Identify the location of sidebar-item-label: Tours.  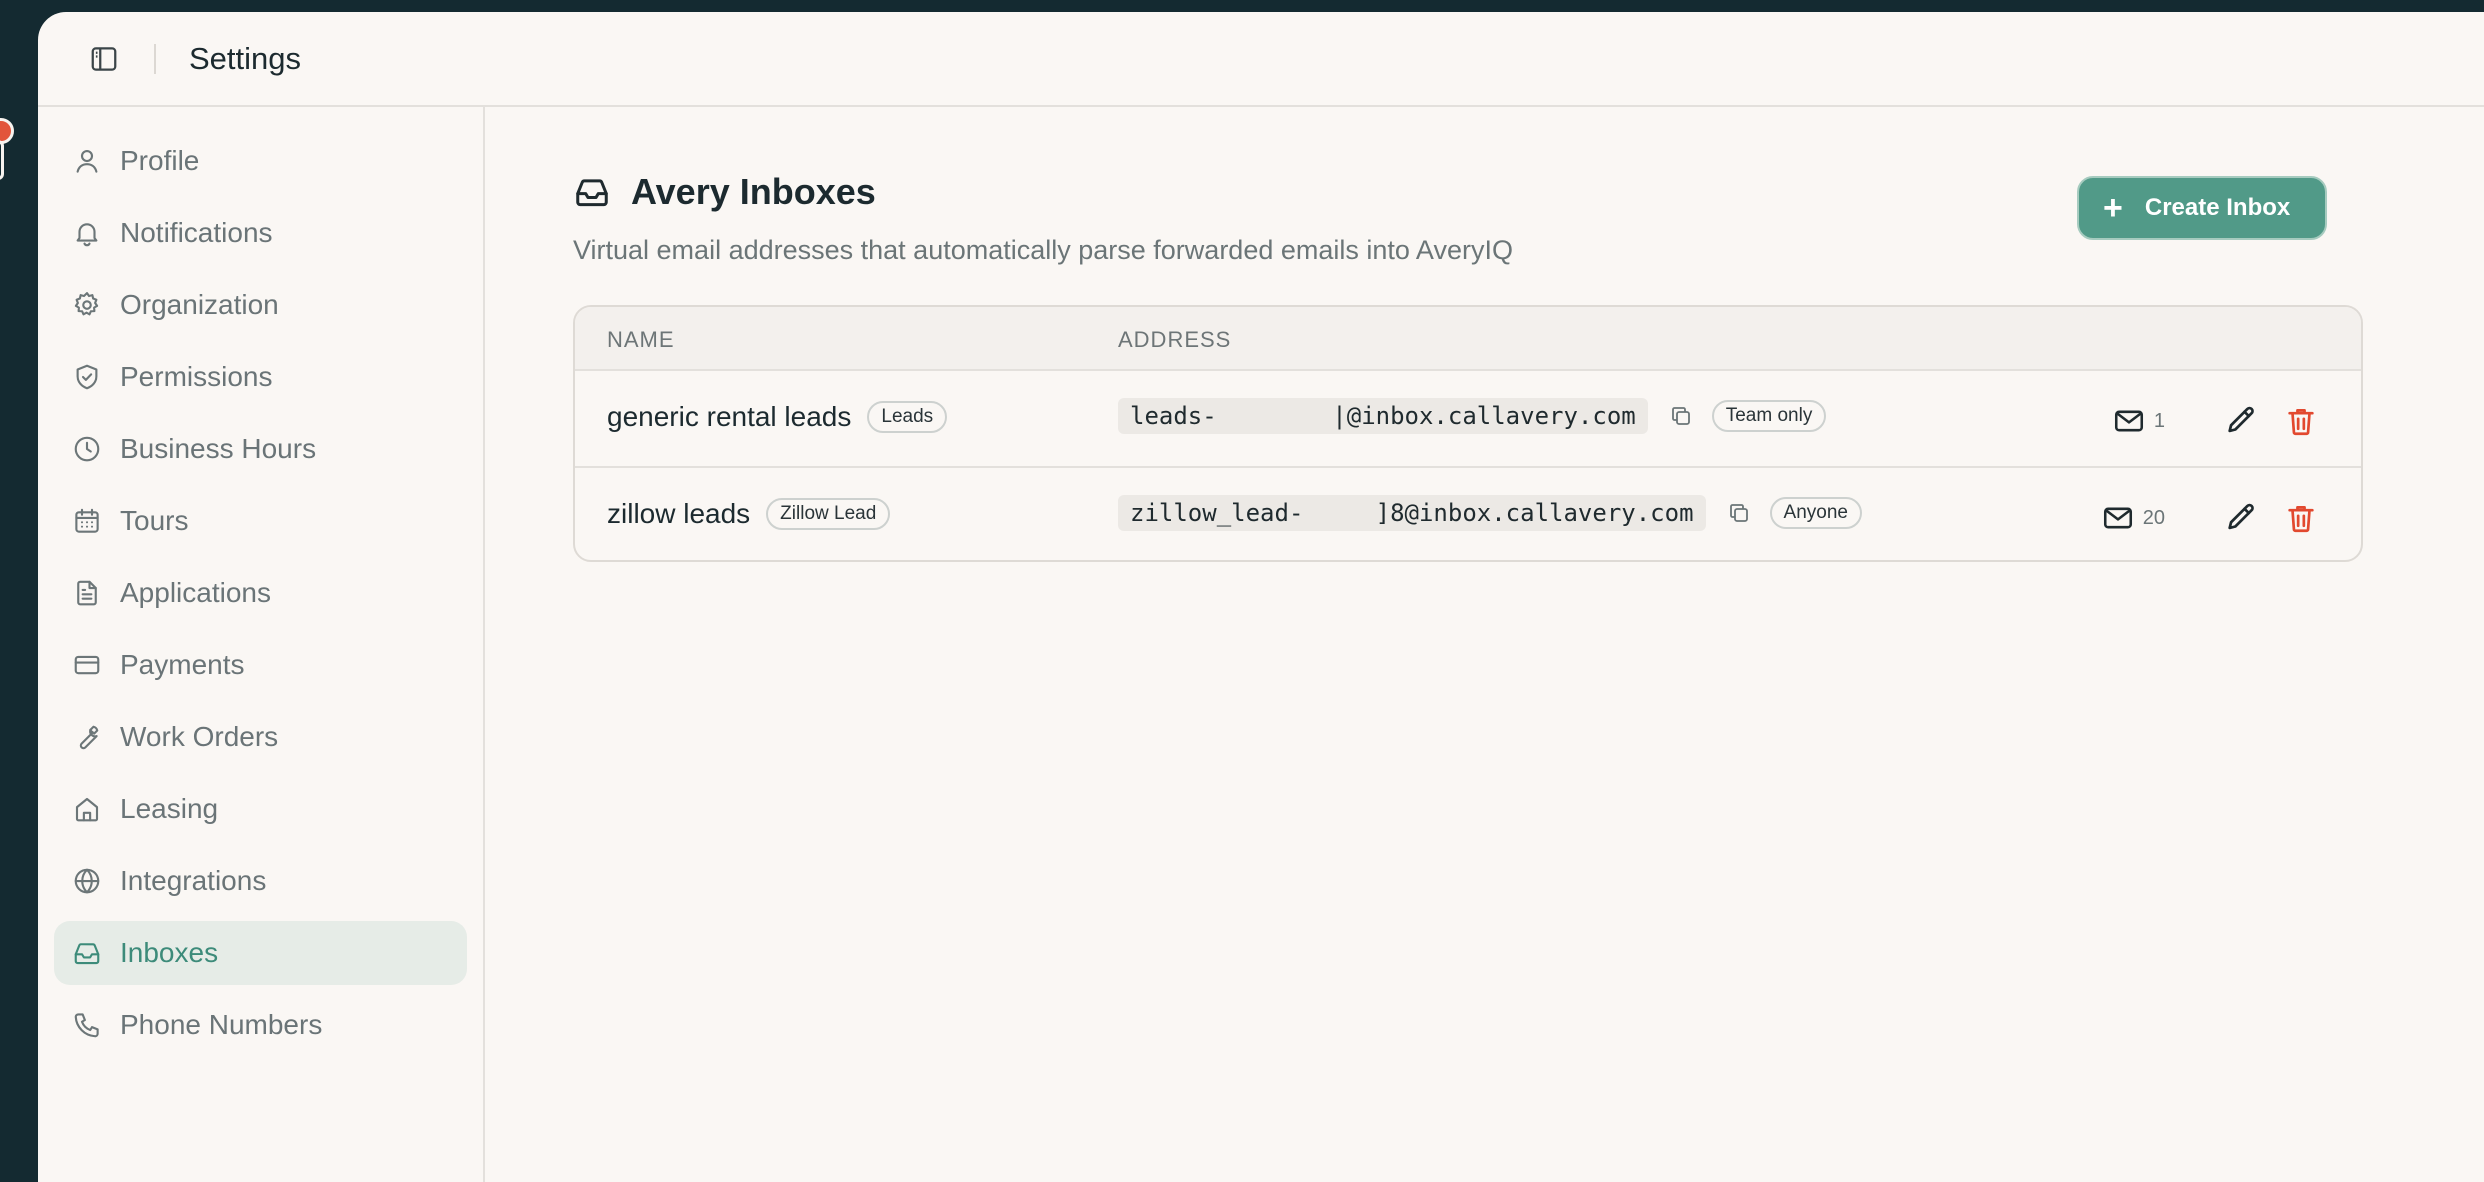
(154, 520).